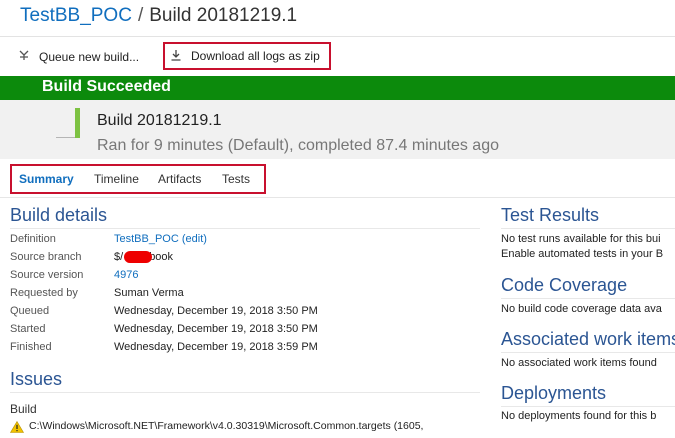 The image size is (675, 438). Describe the element at coordinates (44, 293) in the screenshot. I see `requested-by-label: Requested by` at that location.